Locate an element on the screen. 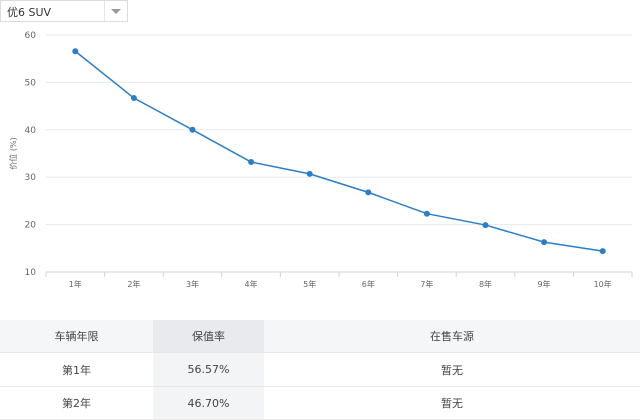  table-row: 第1年 56.57% 暂无 is located at coordinates (320, 370).